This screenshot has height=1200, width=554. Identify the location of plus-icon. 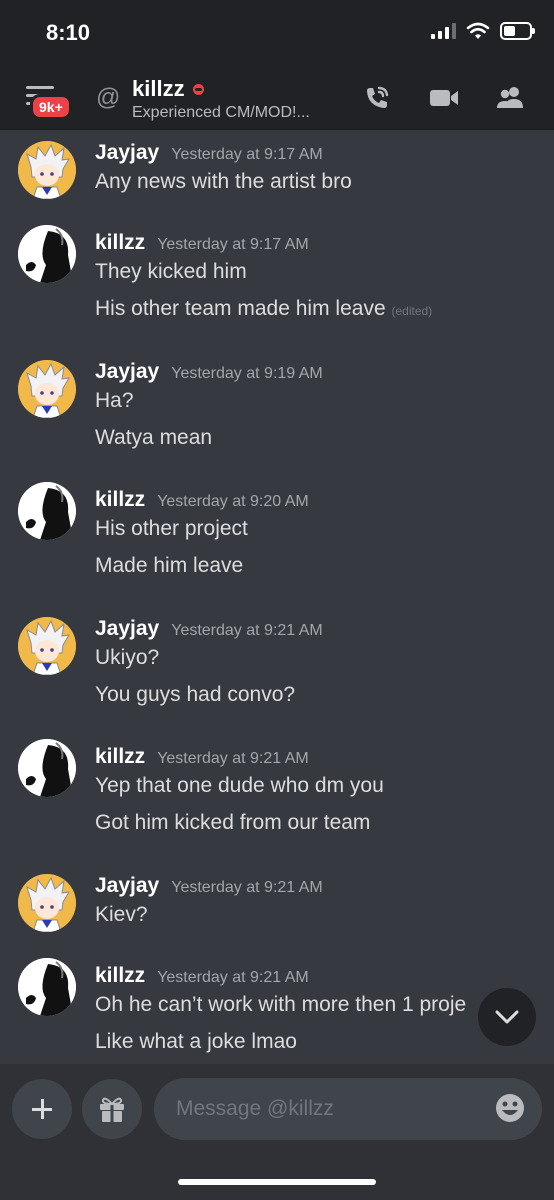
(42, 1109).